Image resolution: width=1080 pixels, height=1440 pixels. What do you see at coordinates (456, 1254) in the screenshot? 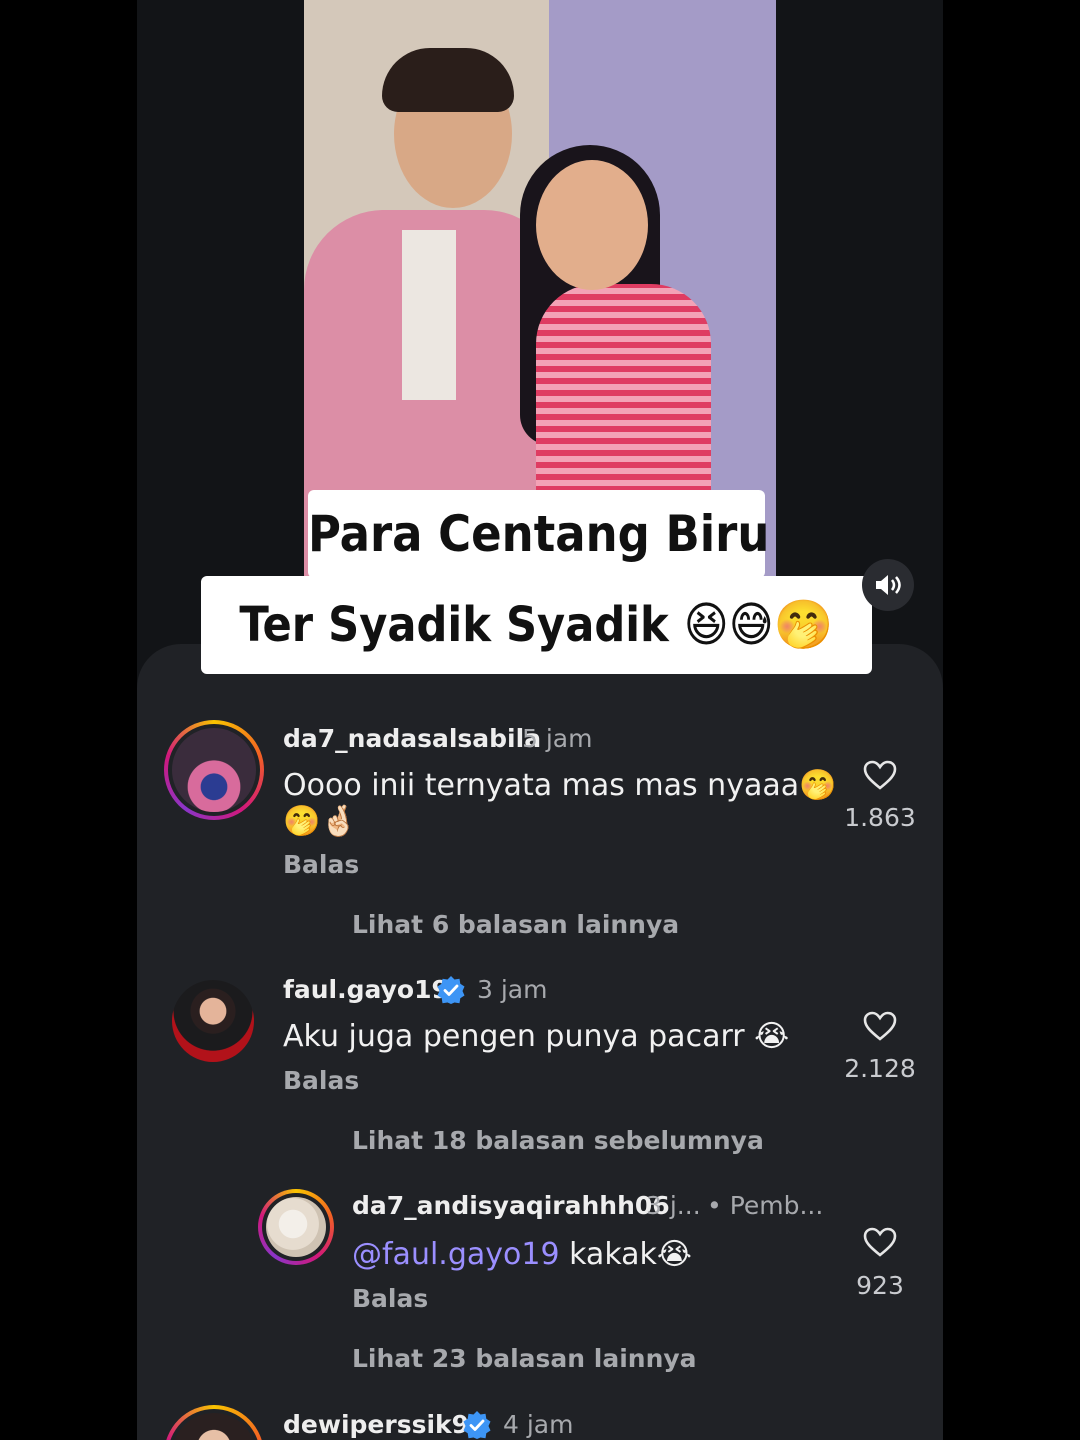
I see `mention-link: @faul.gayo19` at bounding box center [456, 1254].